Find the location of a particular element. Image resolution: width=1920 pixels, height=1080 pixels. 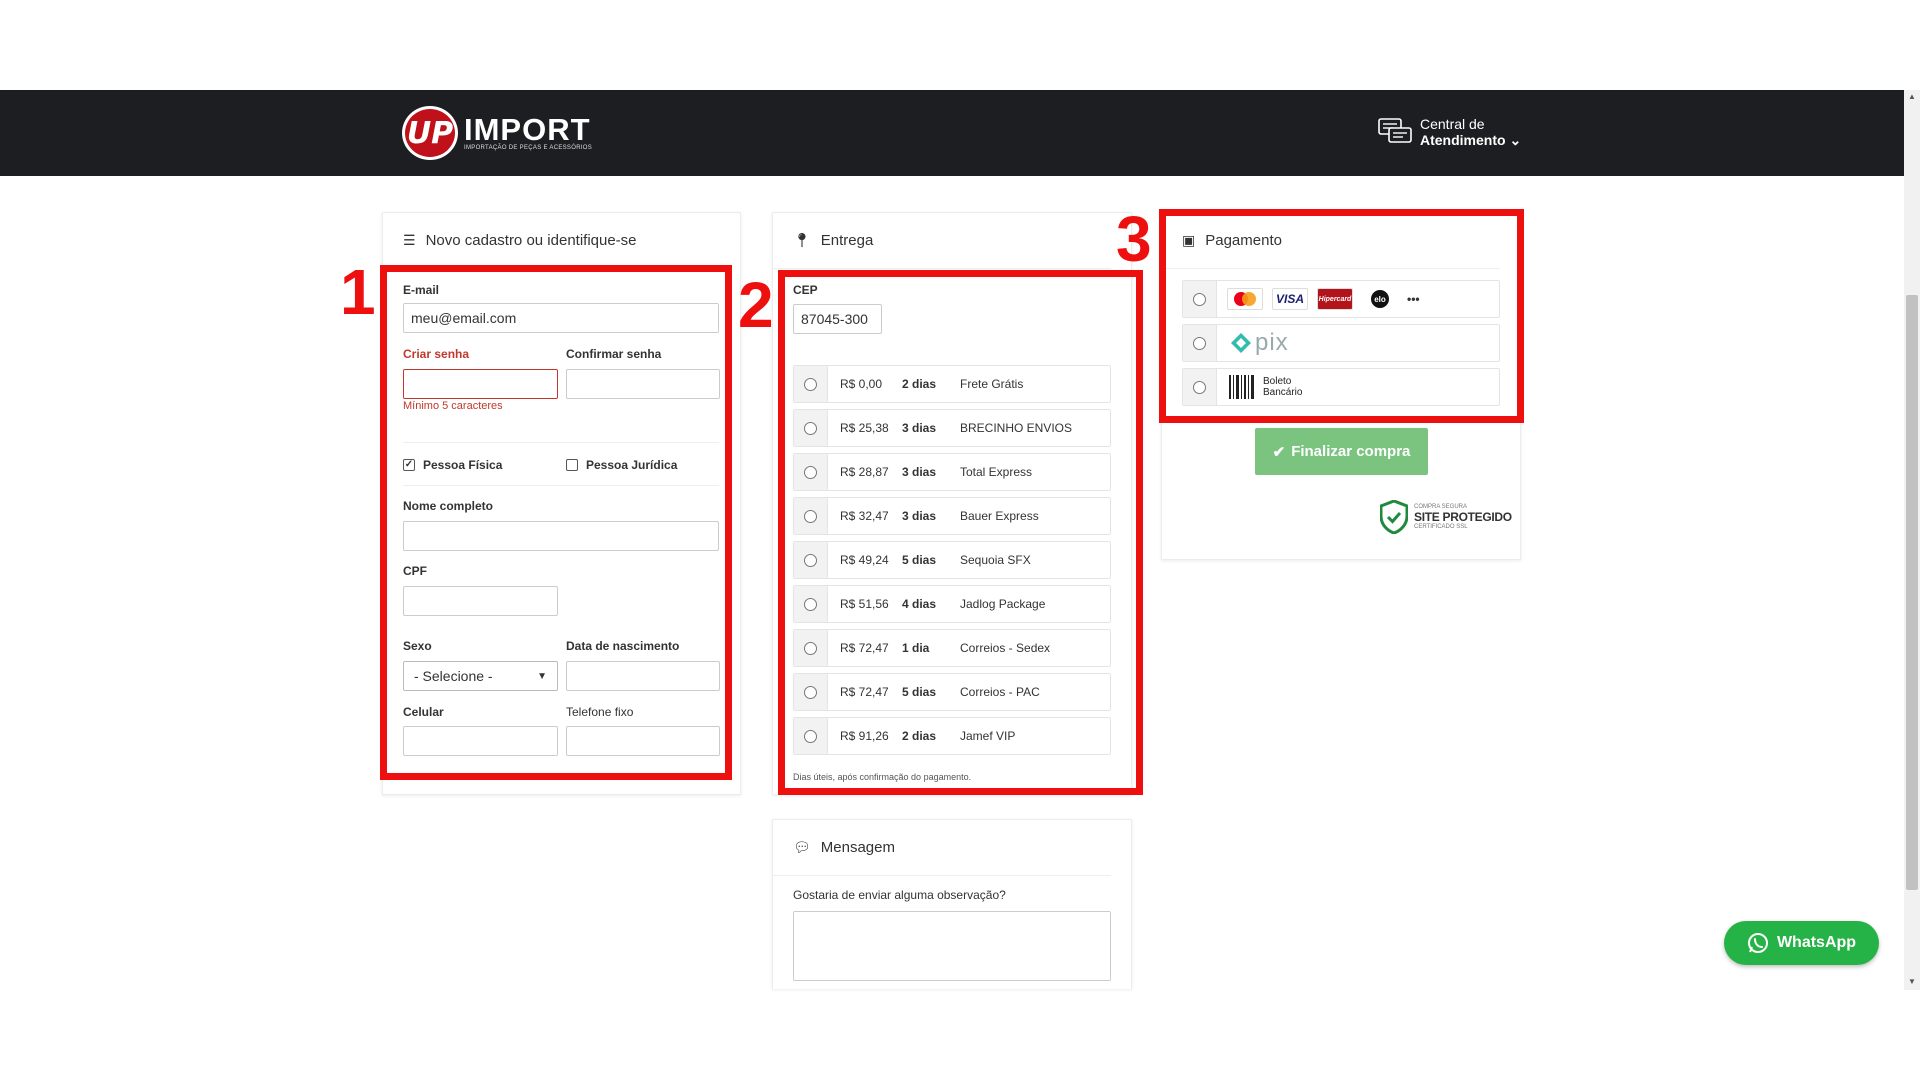

annotation-number-3: 3 is located at coordinates (1134, 239).